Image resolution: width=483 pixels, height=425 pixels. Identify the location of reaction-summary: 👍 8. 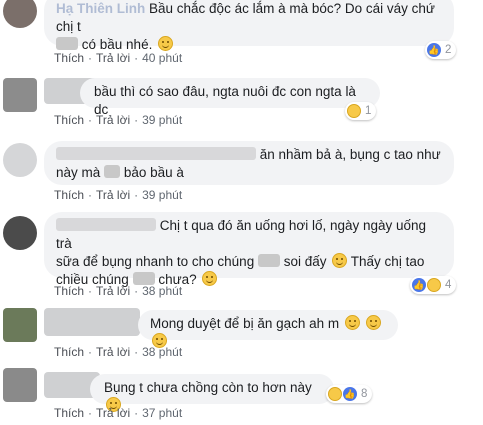
(349, 394).